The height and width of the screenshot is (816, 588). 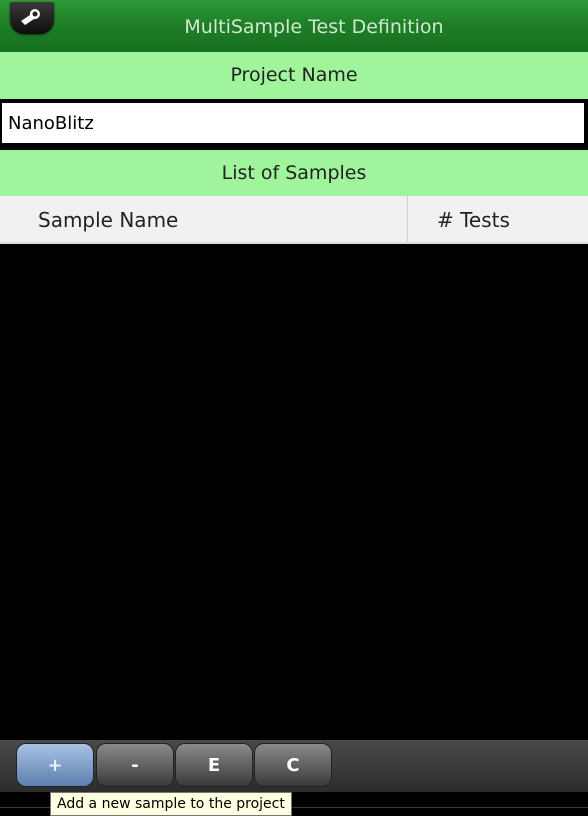 I want to click on column-header-tests: # Tests, so click(x=473, y=220).